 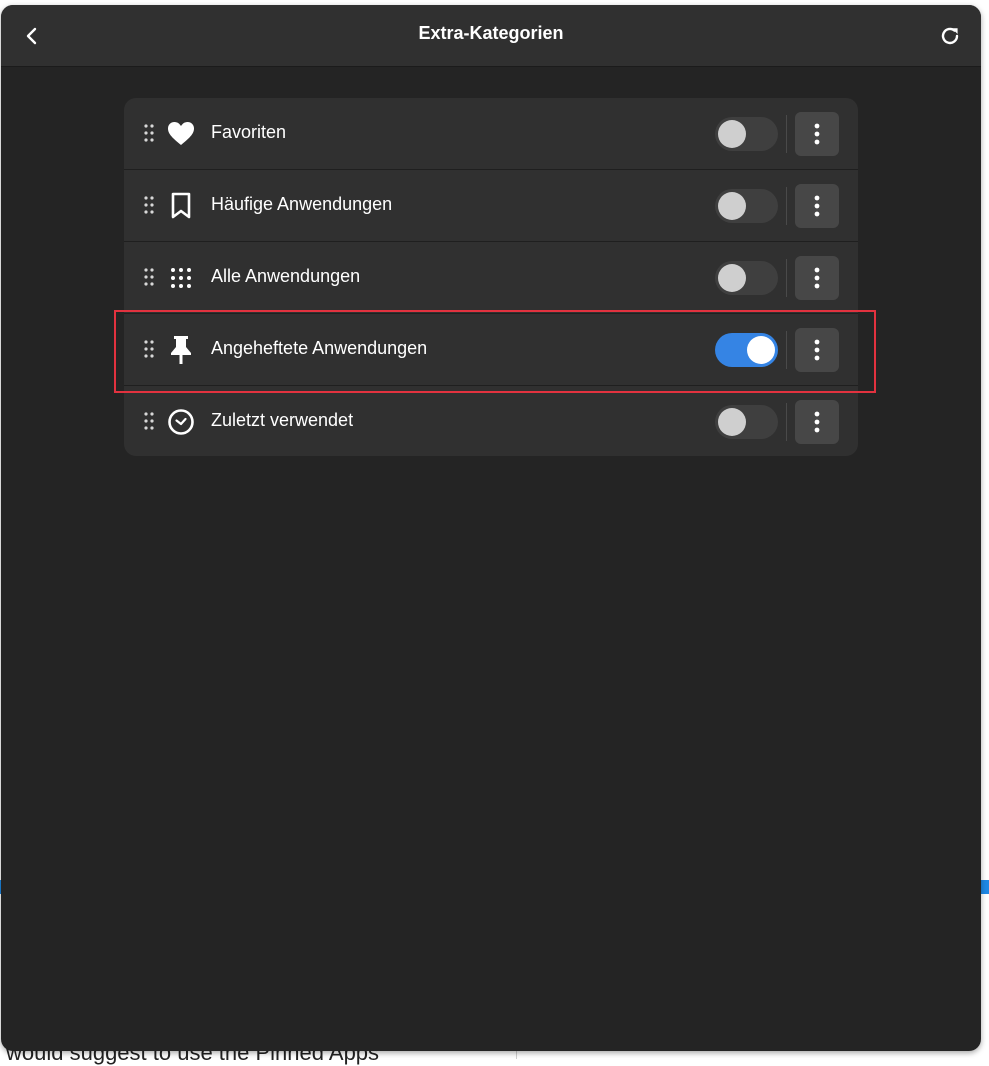 I want to click on dialog-title: Extra-Kategorien, so click(x=491, y=33).